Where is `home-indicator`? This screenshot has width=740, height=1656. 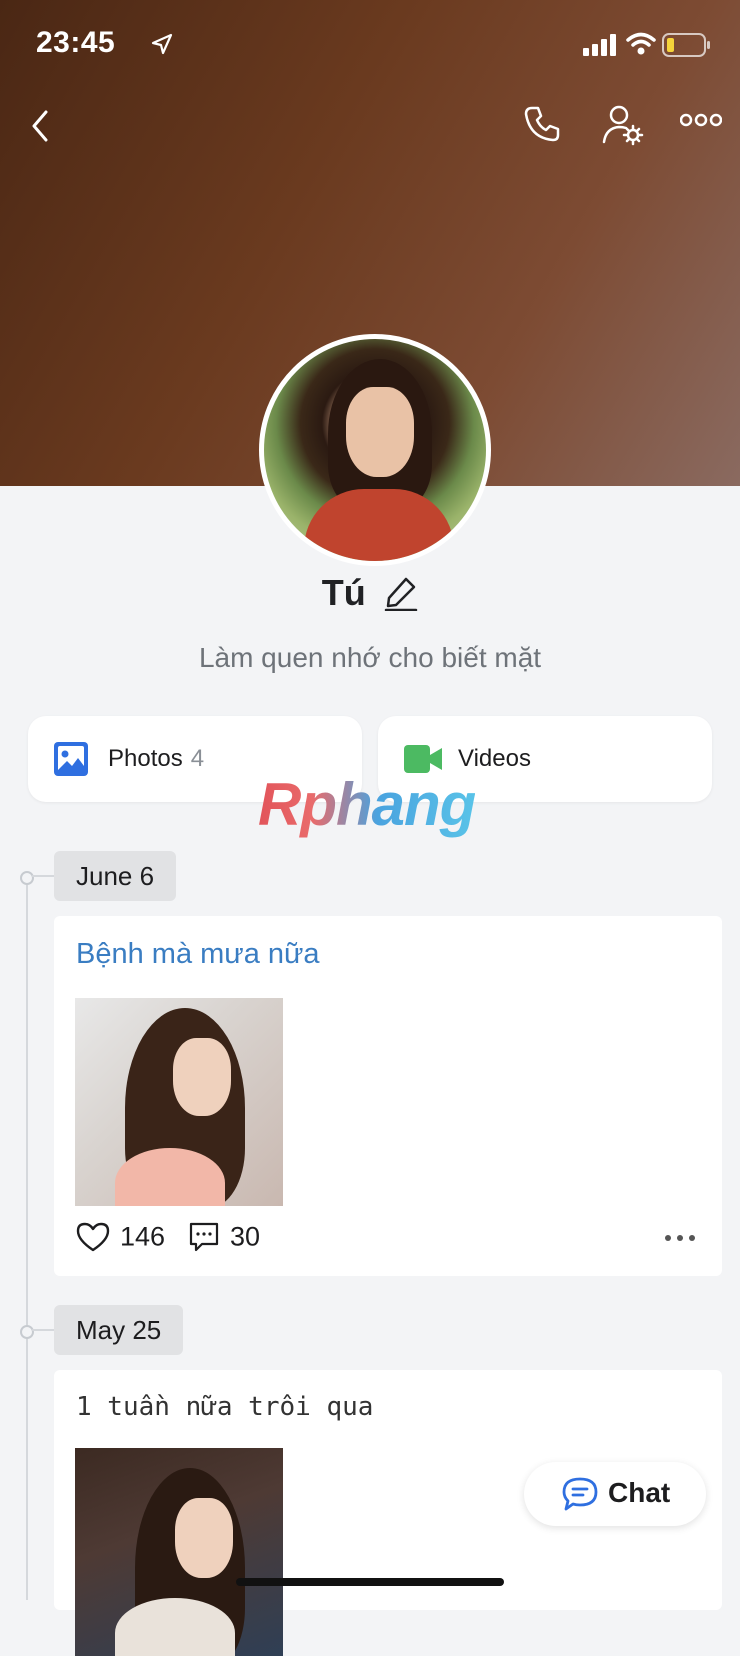 home-indicator is located at coordinates (370, 1582).